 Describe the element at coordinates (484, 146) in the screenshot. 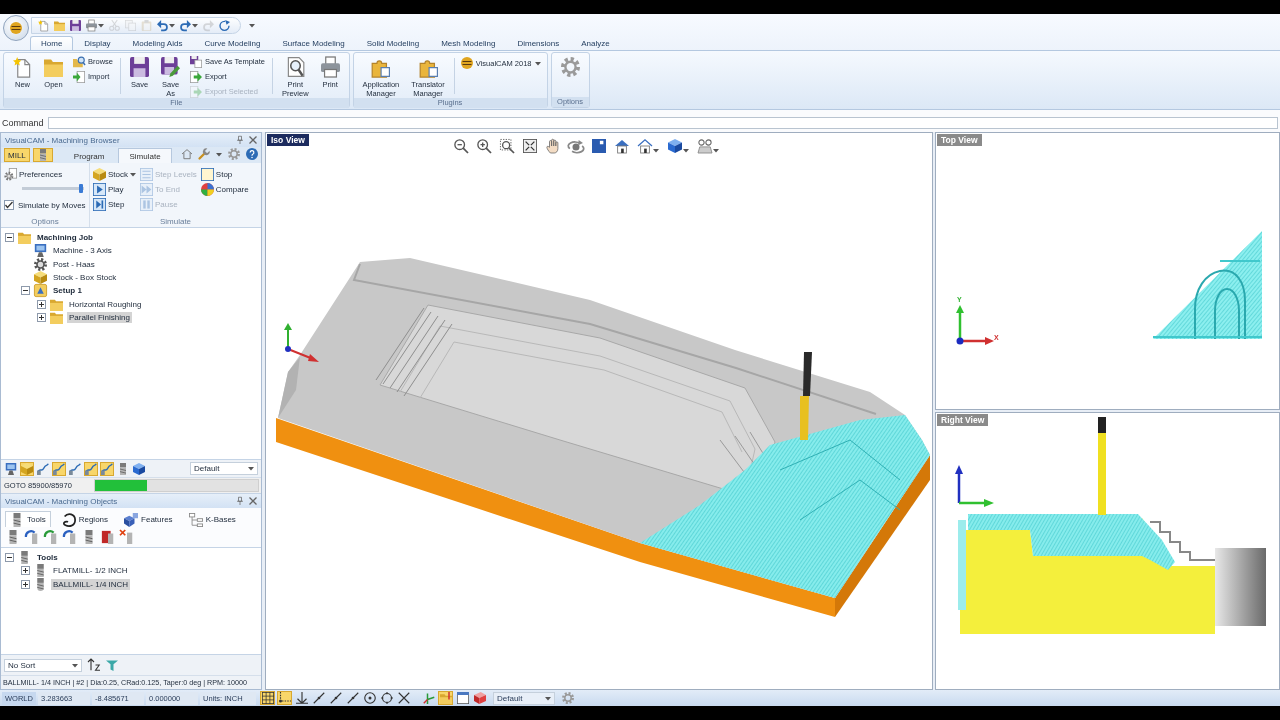

I see `zoom-in-icon` at that location.